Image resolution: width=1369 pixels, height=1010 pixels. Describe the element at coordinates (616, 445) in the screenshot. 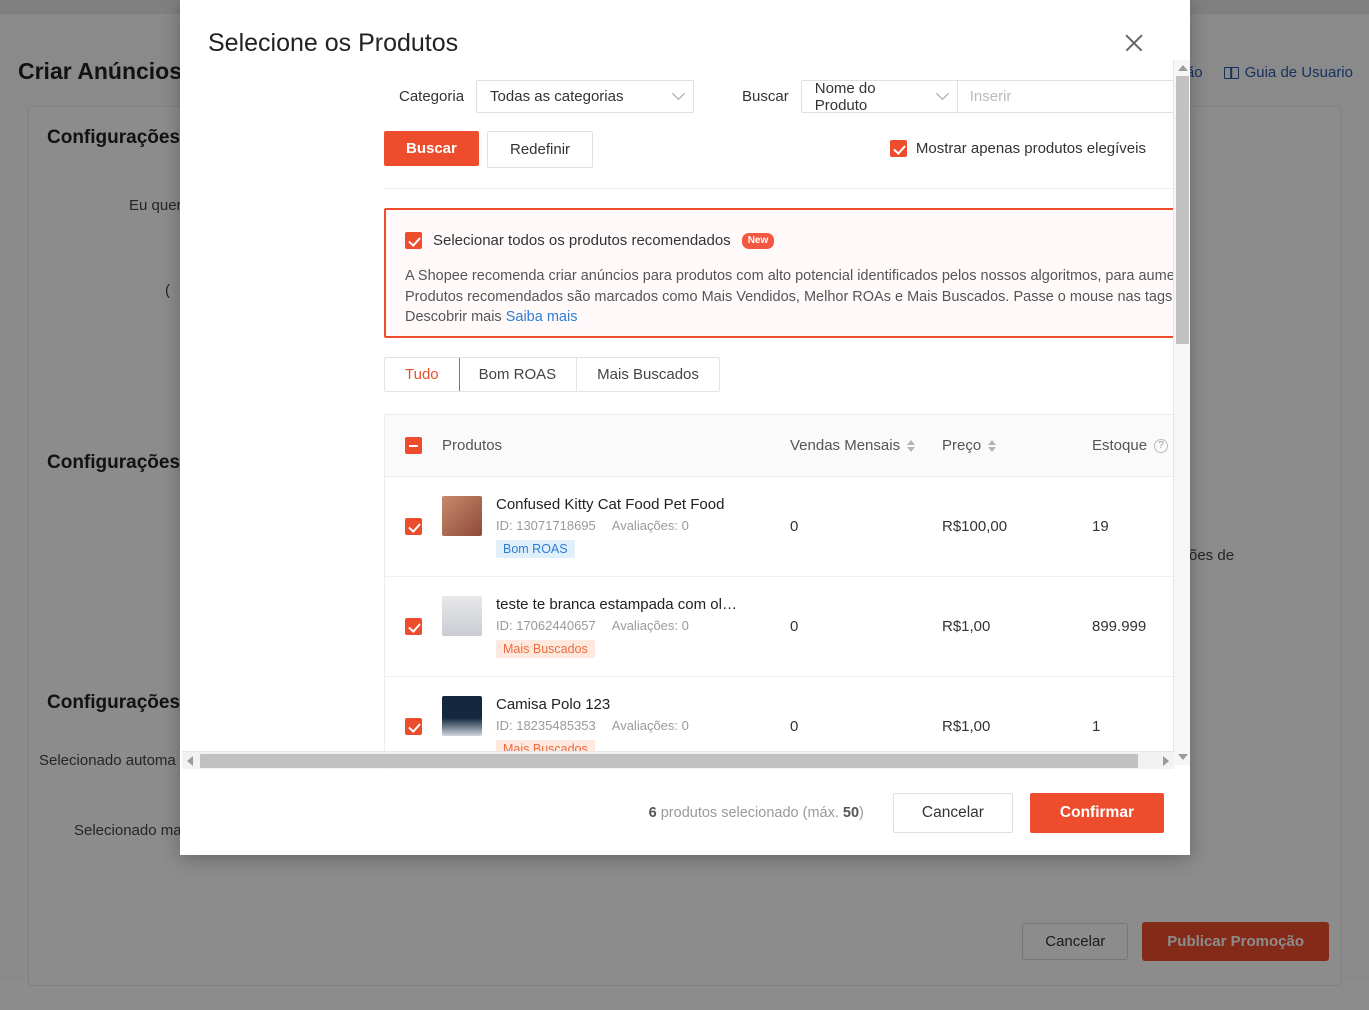

I see `column-header-produtos: Produtos` at that location.